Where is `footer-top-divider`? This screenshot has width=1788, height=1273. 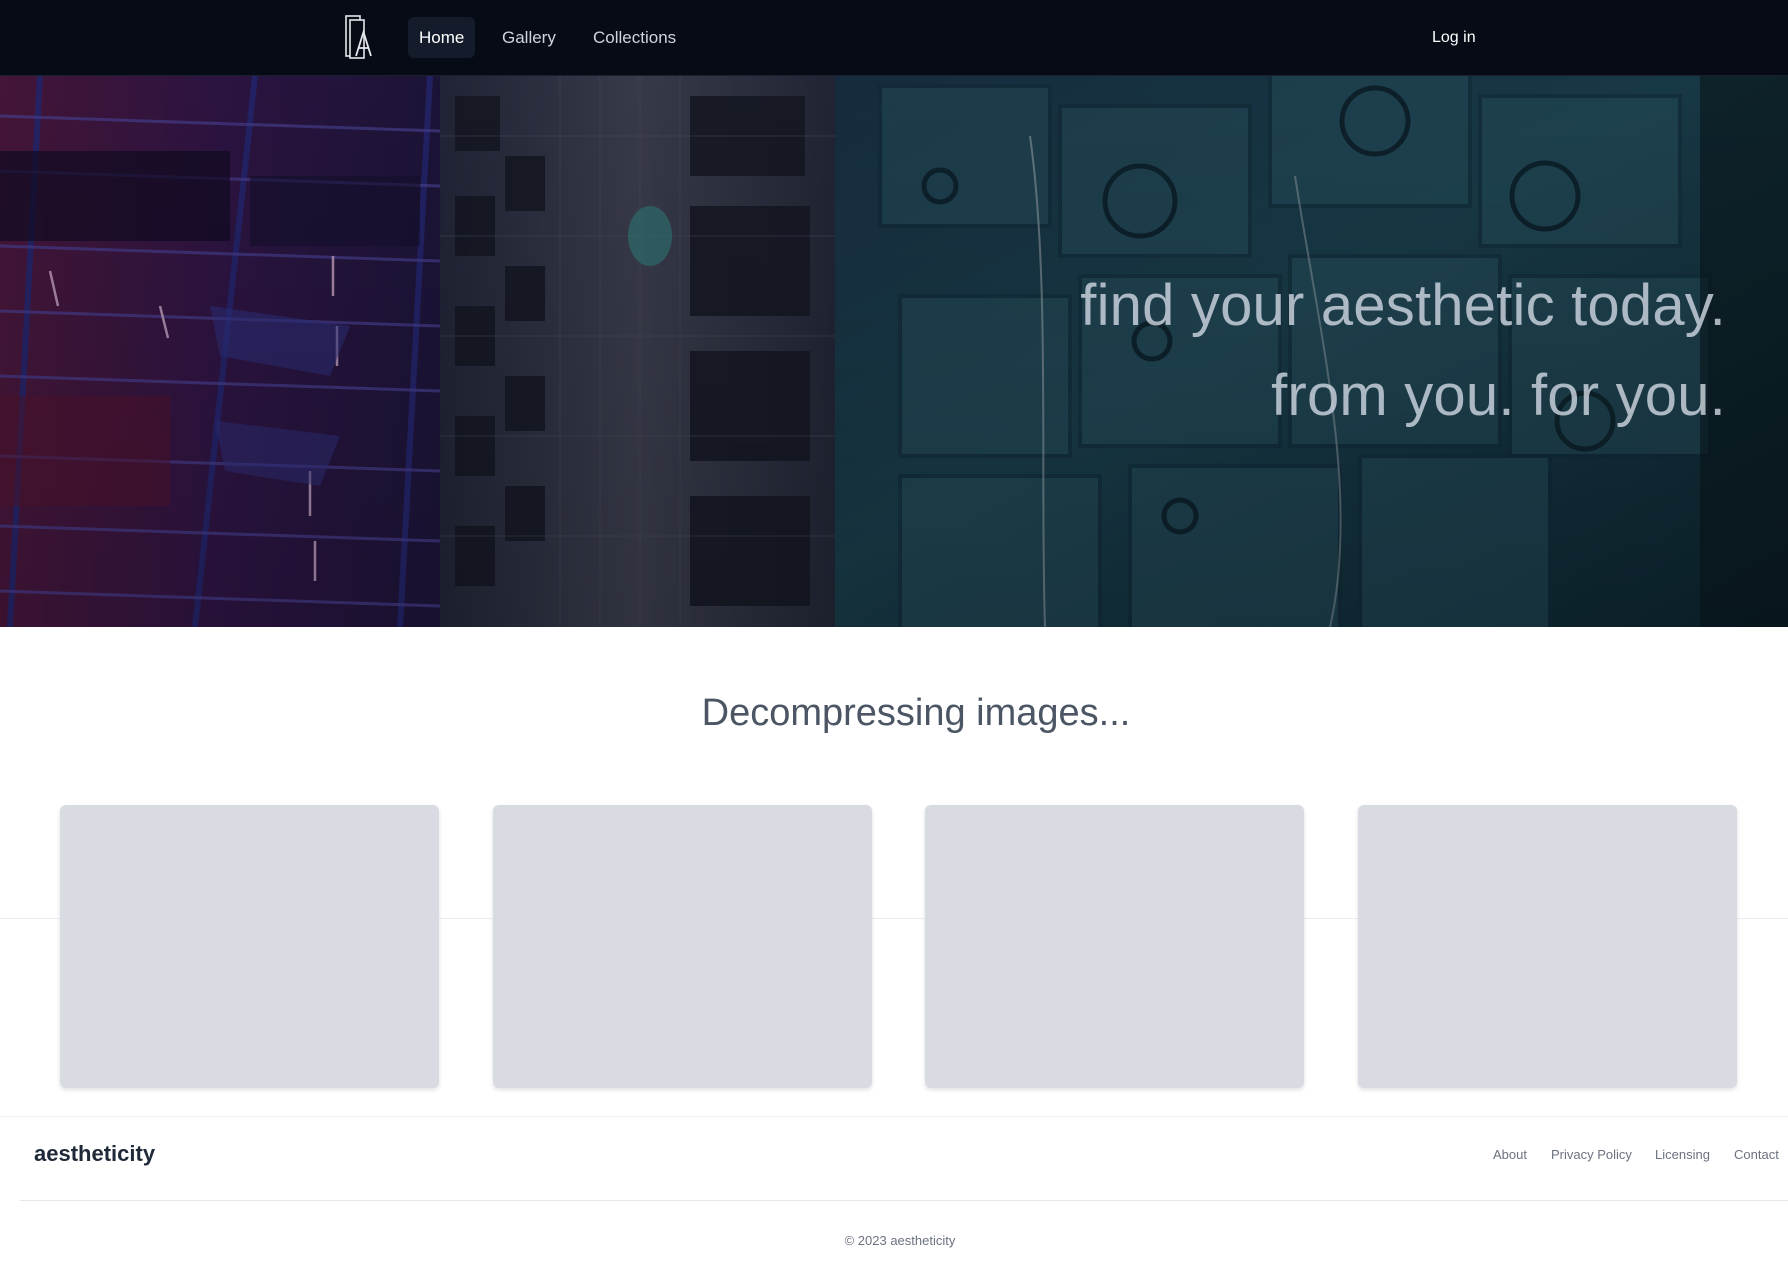 footer-top-divider is located at coordinates (894, 1116).